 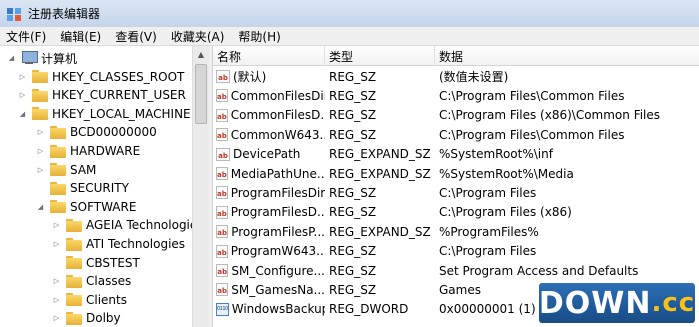 I want to click on value-name-cell: ab DevicePath, so click(x=270, y=154).